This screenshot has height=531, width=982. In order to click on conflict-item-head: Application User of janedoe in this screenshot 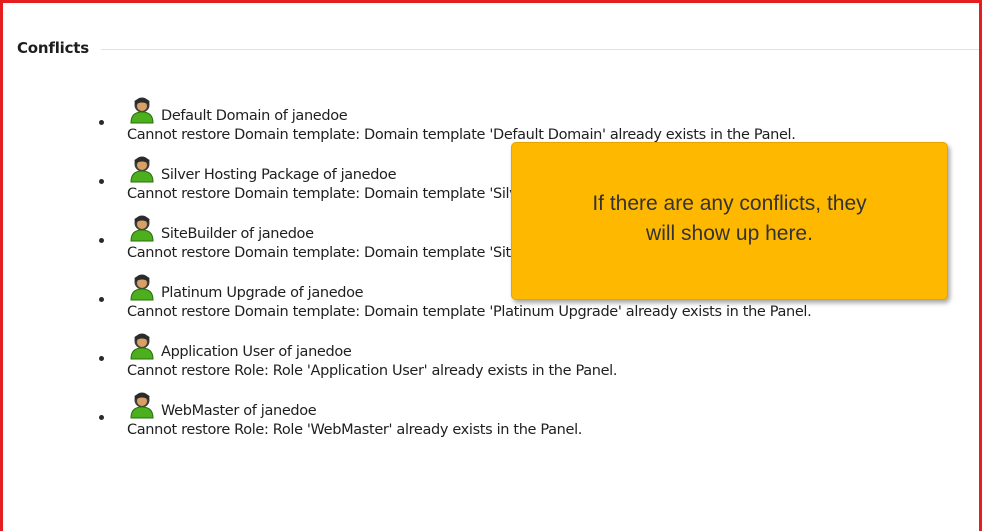, I will do `click(240, 346)`.